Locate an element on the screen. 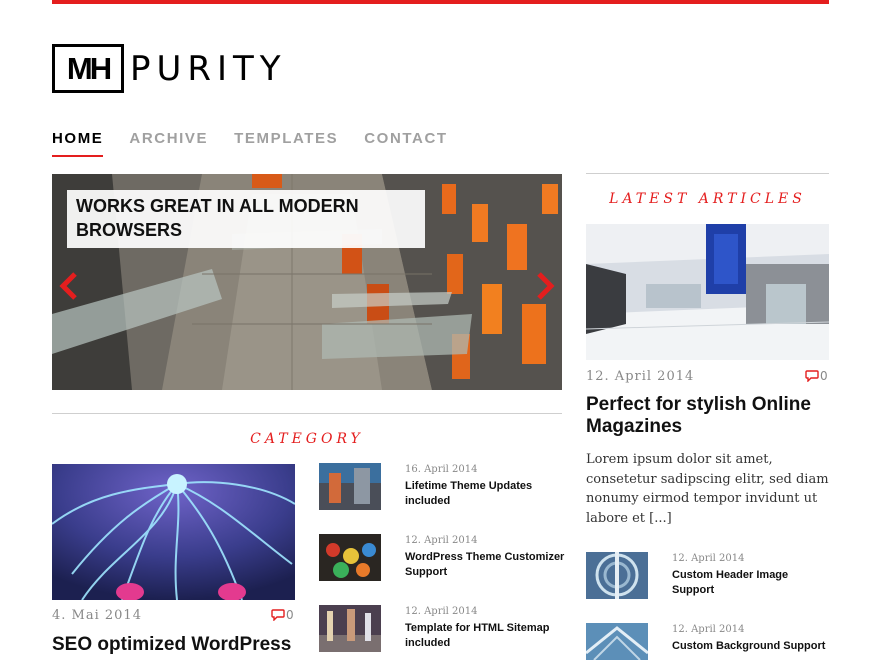 Image resolution: width=880 pixels, height=660 pixels. read-more-link: [...] is located at coordinates (660, 518).